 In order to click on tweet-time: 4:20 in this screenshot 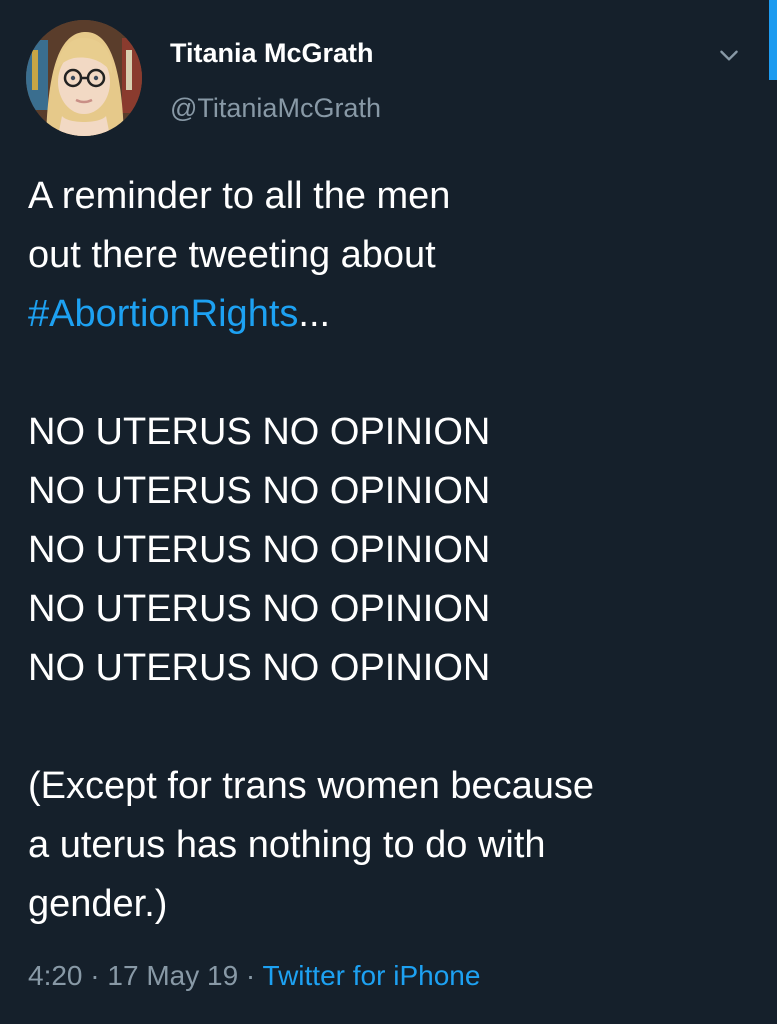, I will do `click(55, 975)`.